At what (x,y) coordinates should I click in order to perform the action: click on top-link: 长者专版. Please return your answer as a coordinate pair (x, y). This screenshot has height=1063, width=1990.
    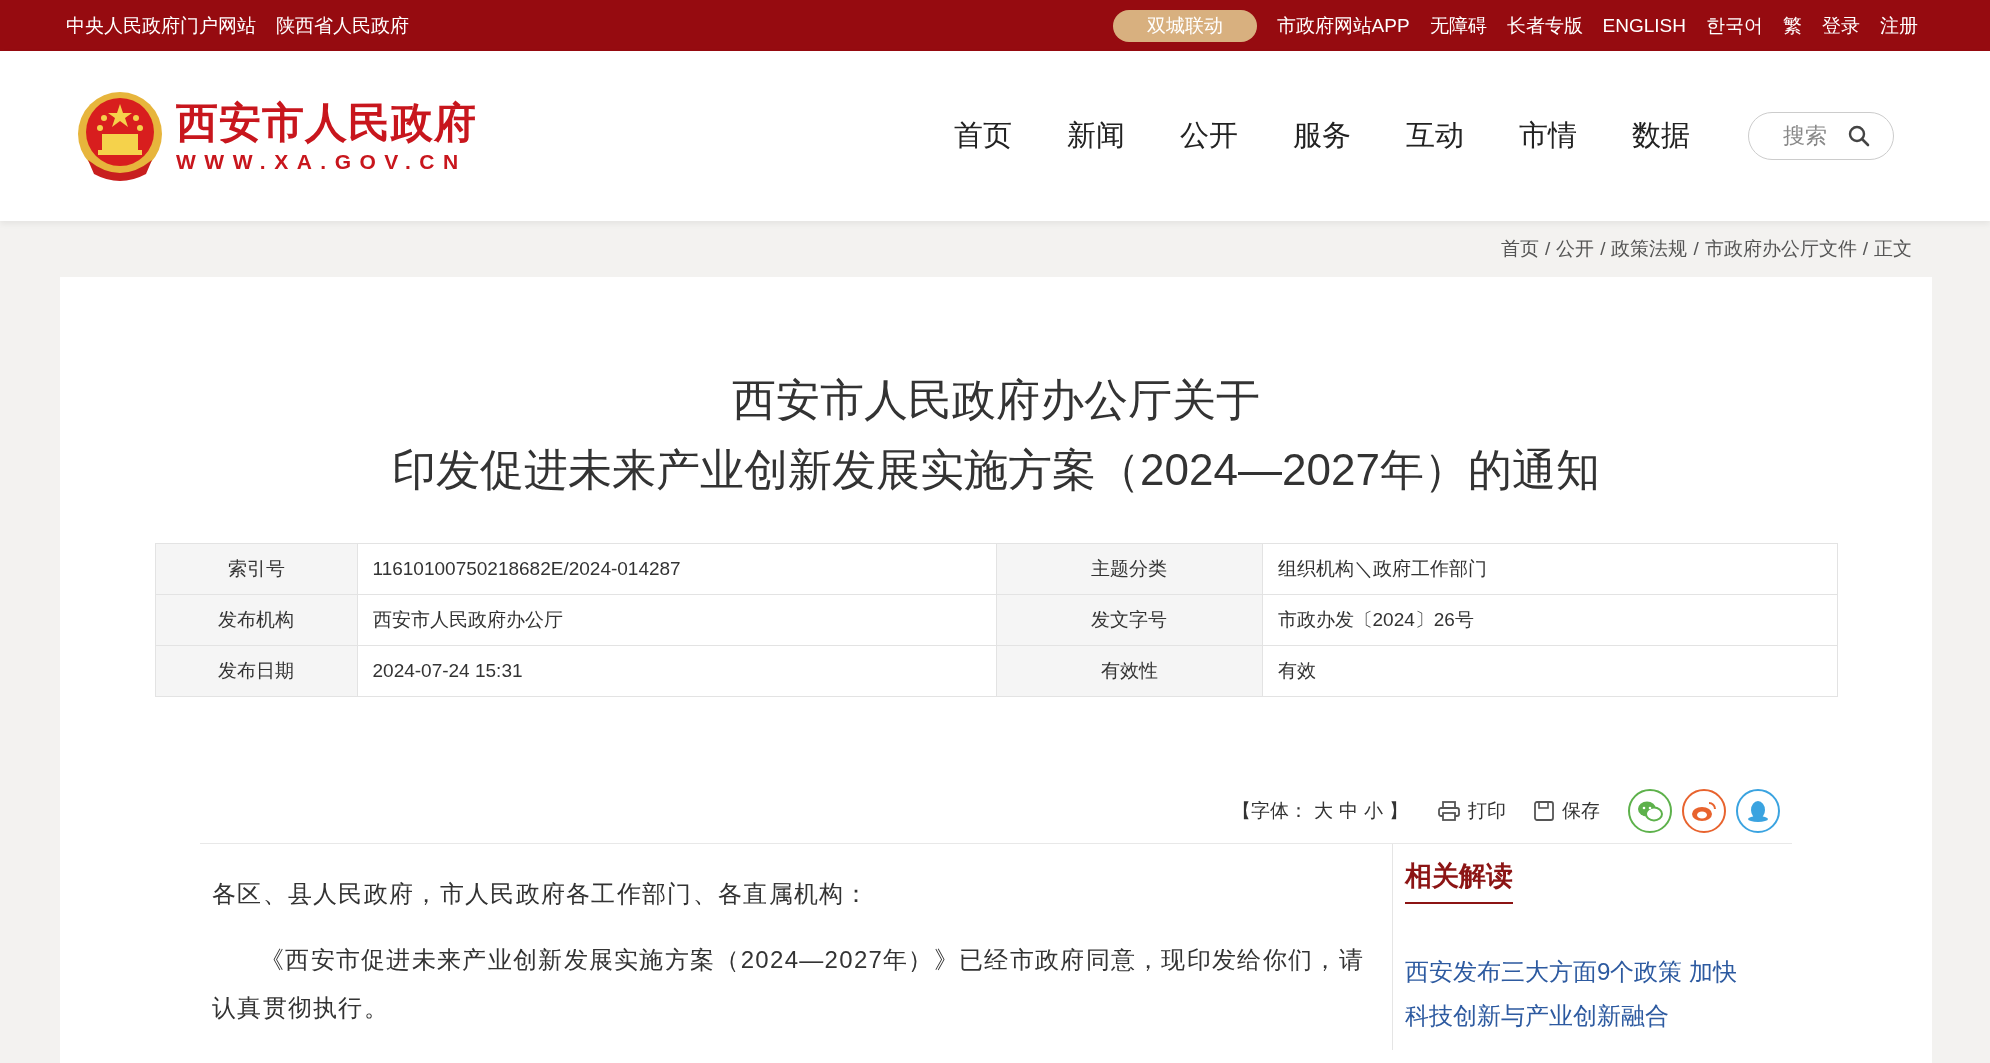
    Looking at the image, I should click on (1544, 25).